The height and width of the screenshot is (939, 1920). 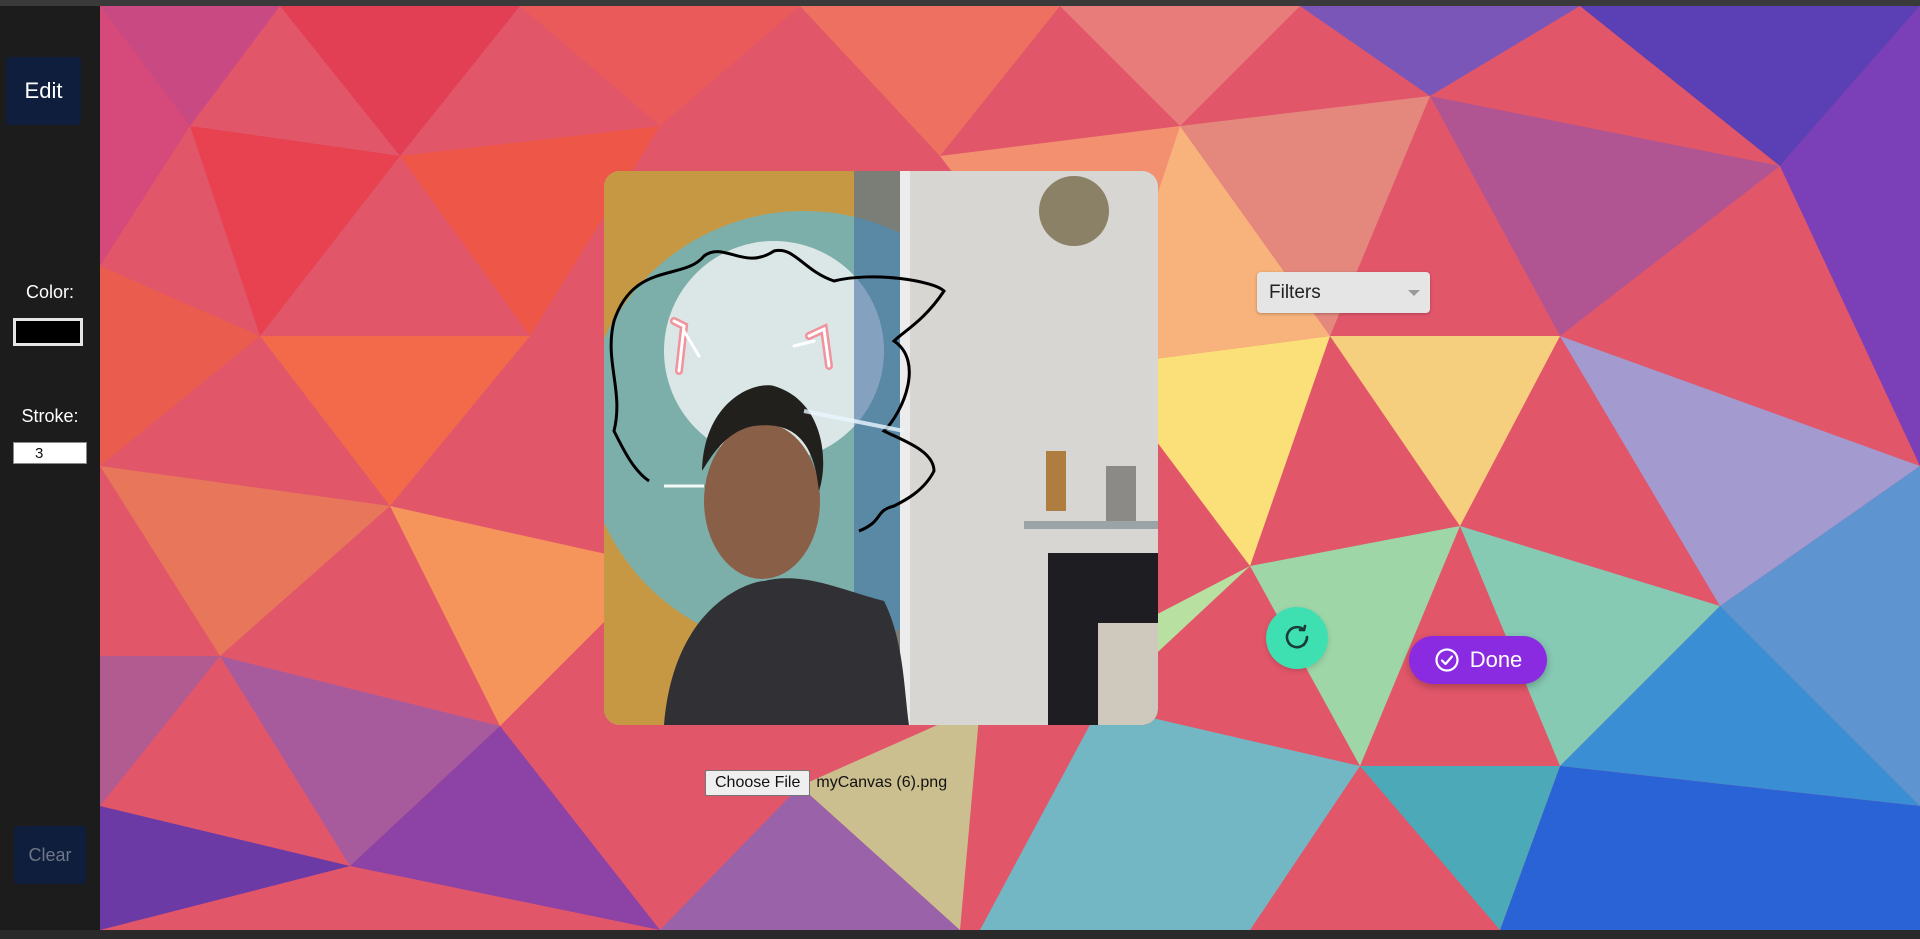 I want to click on file-name-label: myCanvas (6).png, so click(x=882, y=782).